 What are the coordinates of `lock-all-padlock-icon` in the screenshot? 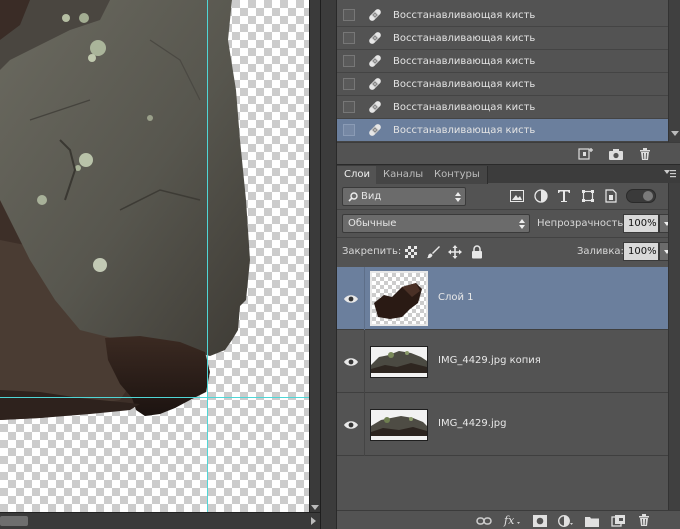 It's located at (477, 252).